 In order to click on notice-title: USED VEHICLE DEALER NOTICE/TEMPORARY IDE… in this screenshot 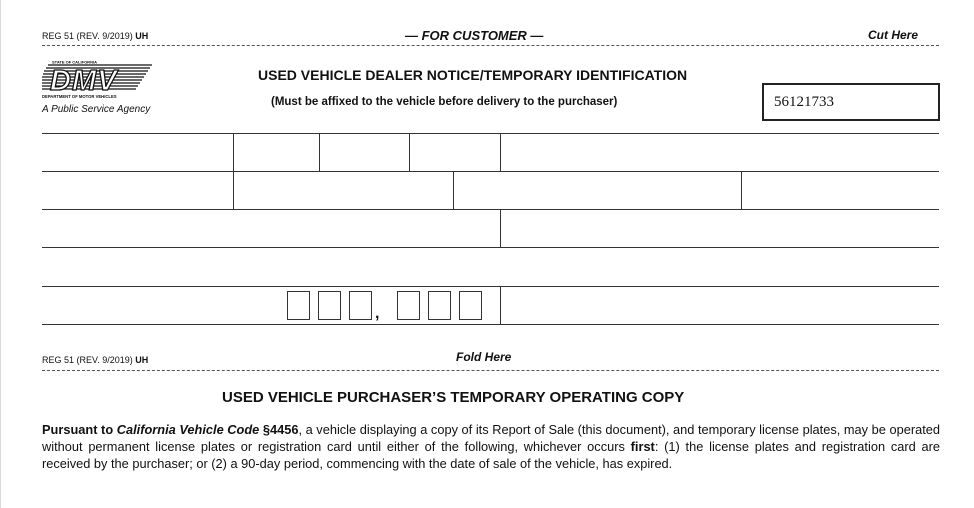, I will do `click(473, 75)`.